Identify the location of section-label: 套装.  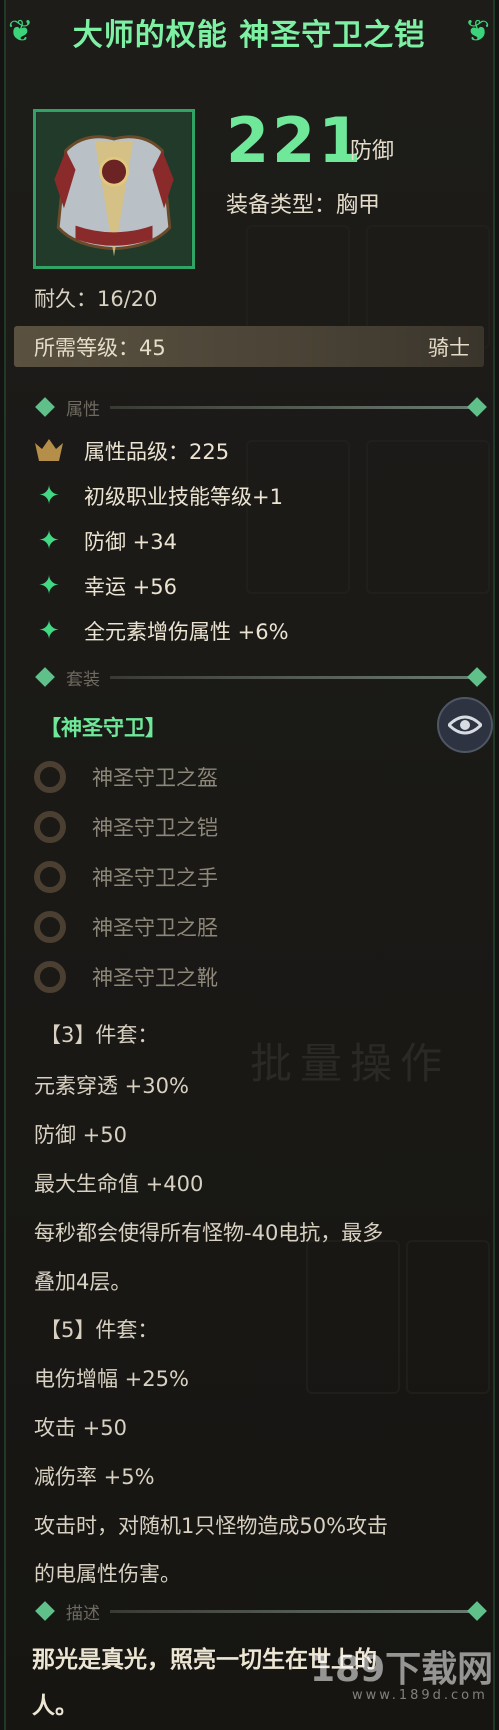
(83, 679).